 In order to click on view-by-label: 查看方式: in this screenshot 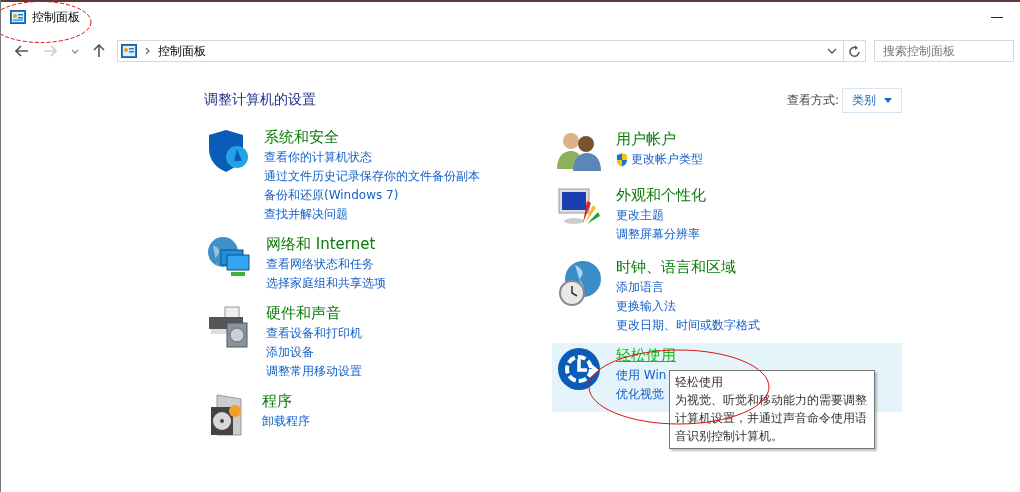, I will do `click(812, 100)`.